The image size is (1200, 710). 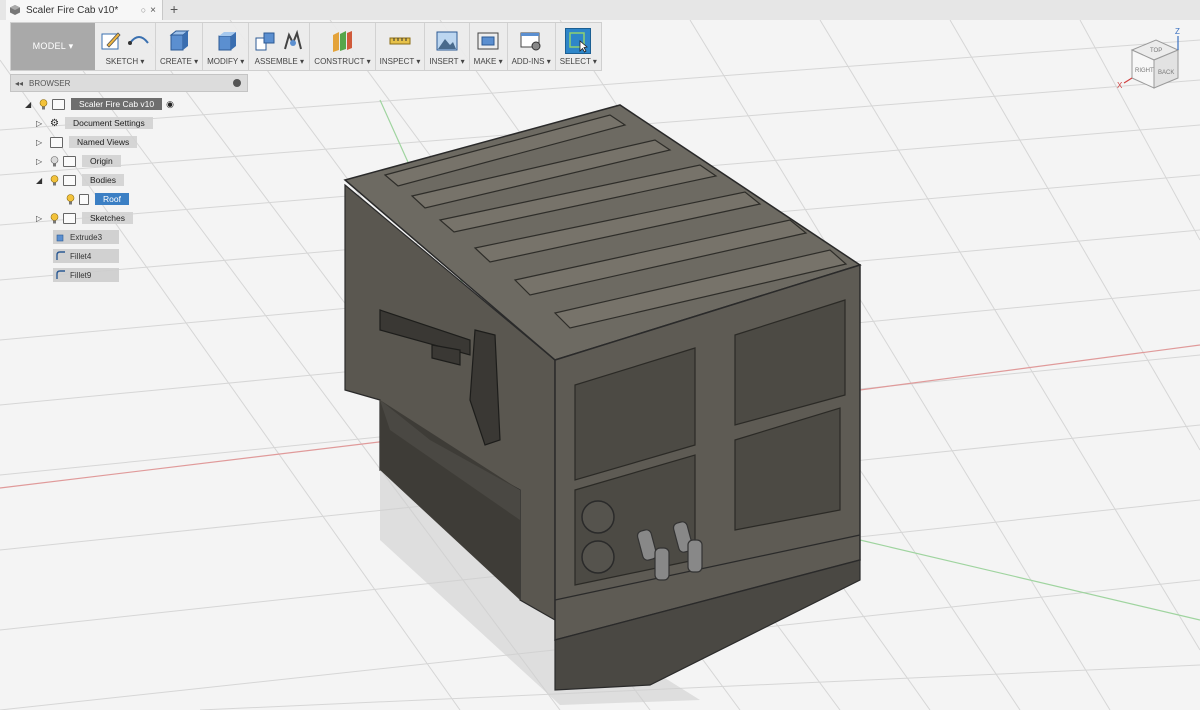 I want to click on document-tab-title: Scaler Fire Cab v10*, so click(x=72, y=10).